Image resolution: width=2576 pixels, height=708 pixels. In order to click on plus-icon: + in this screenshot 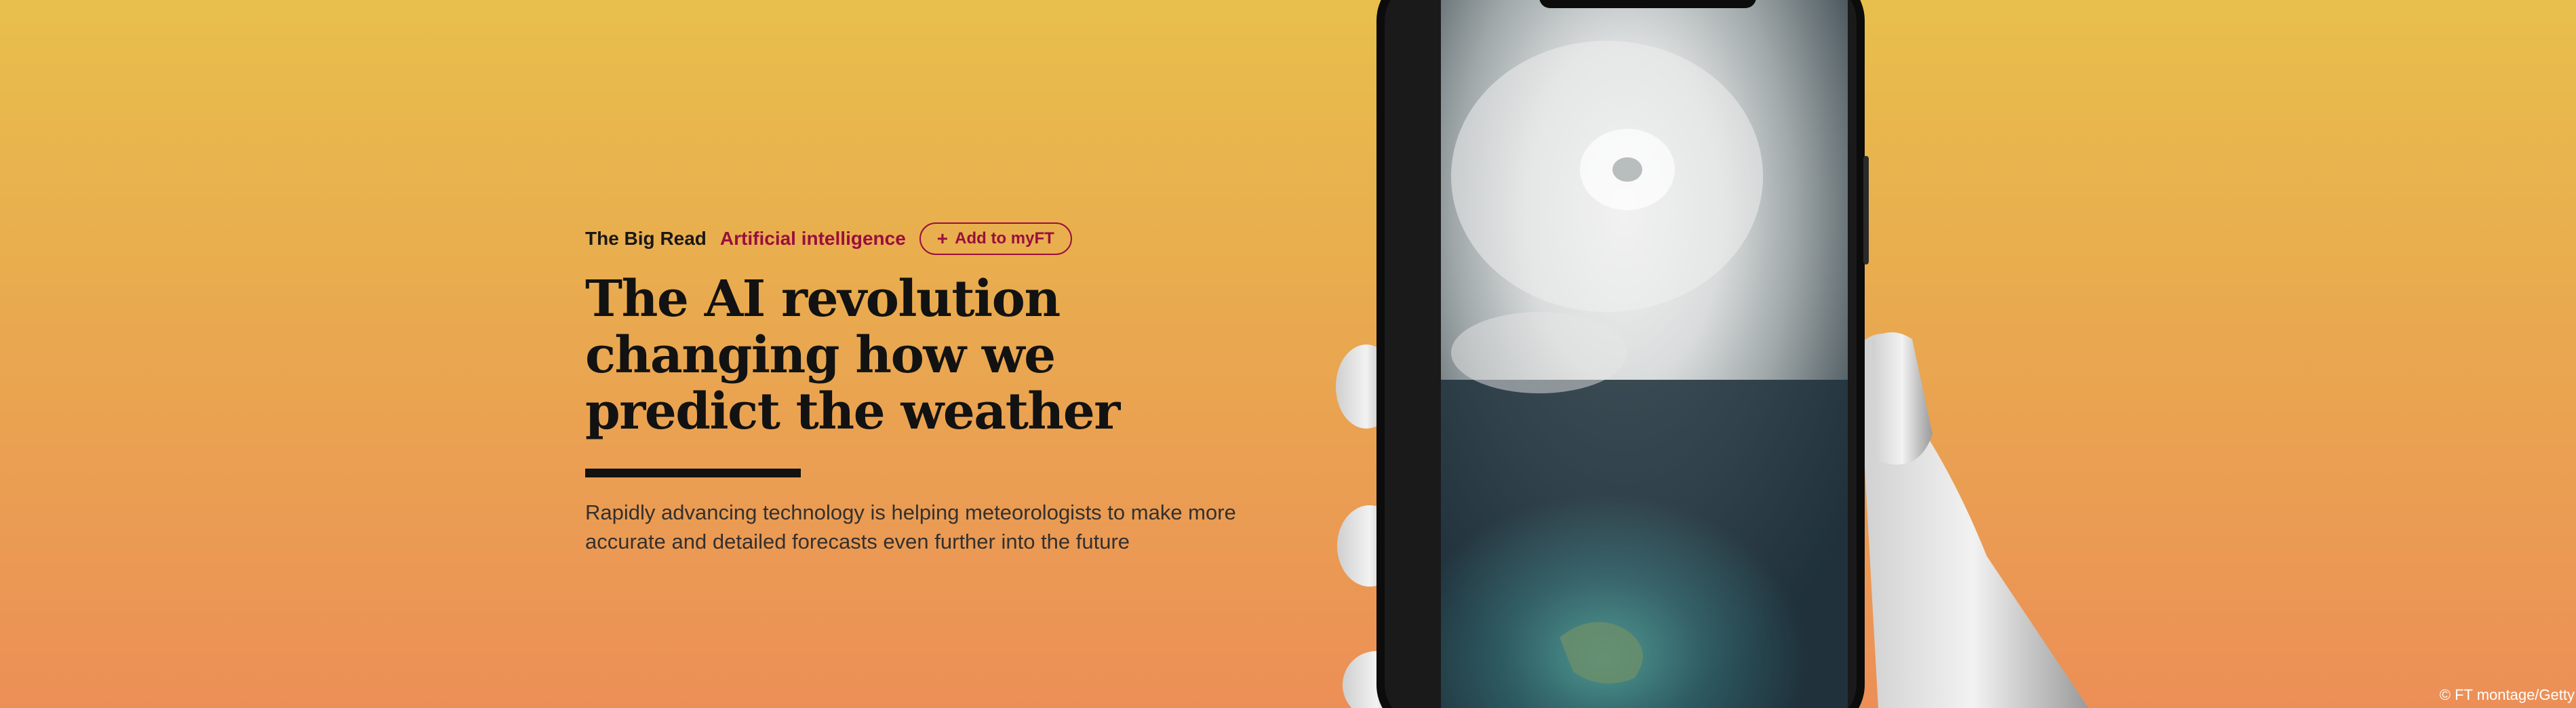, I will do `click(943, 238)`.